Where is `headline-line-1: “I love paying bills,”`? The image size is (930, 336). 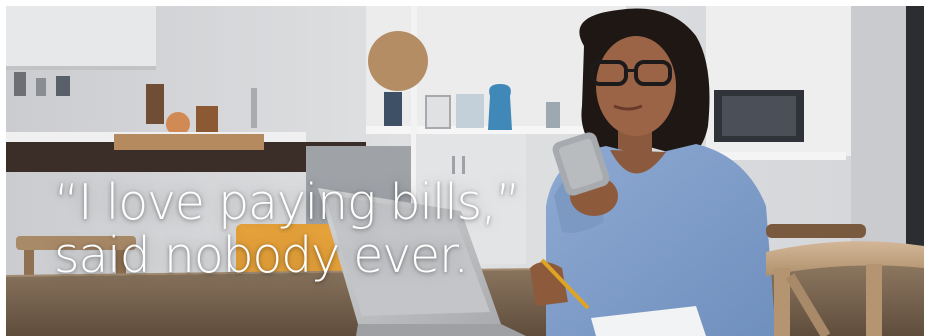
headline-line-1: “I love paying bills,” is located at coordinates (287, 202).